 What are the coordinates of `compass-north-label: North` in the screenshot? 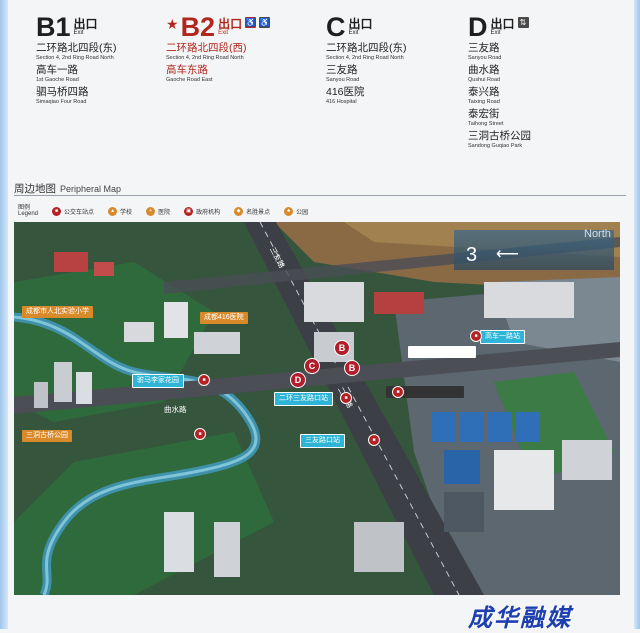 It's located at (597, 234).